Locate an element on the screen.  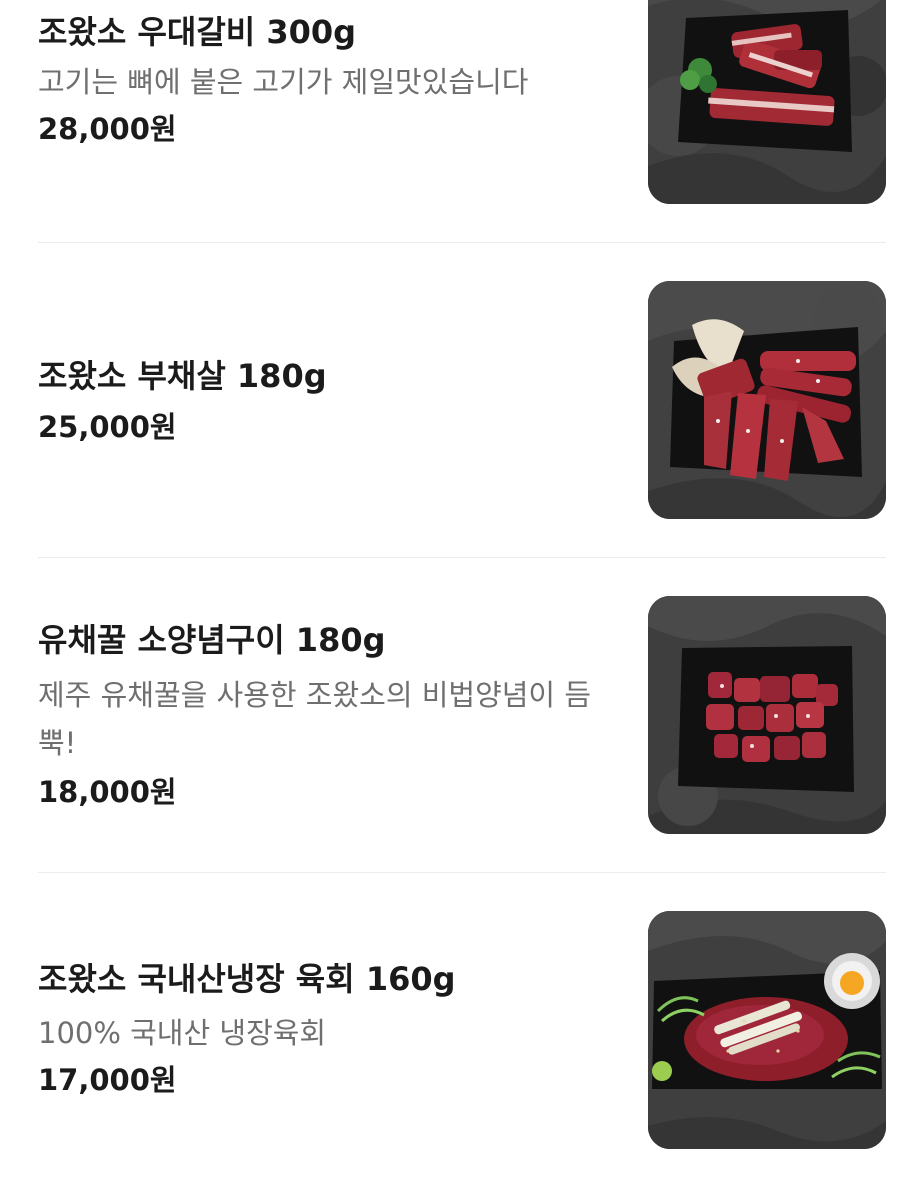
menu-item-text: 조왔소 국내산냉장 육회 160g 100% 국내산 냉장육회 17,000원 is located at coordinates (328, 1029).